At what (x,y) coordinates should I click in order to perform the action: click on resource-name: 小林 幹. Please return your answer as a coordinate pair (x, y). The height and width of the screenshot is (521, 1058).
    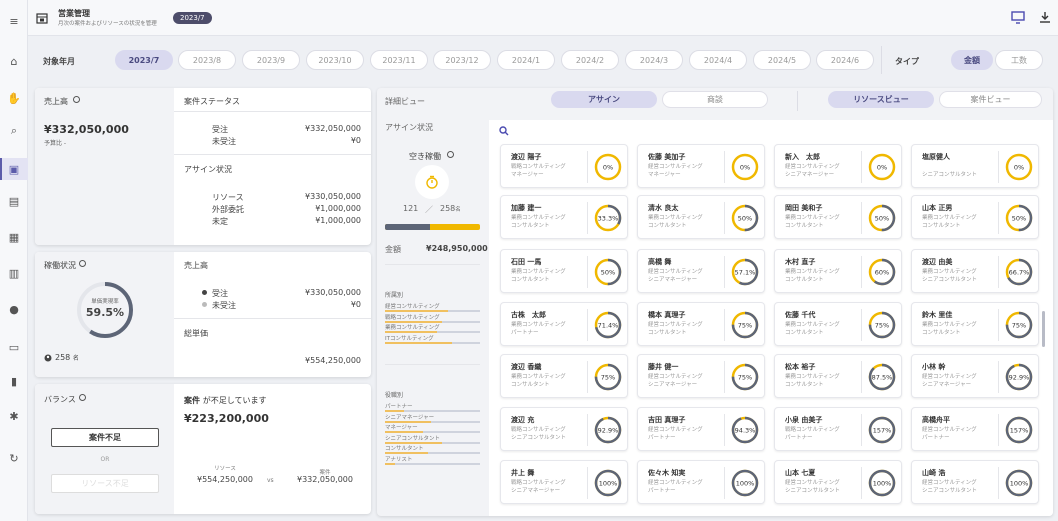
    Looking at the image, I should click on (934, 367).